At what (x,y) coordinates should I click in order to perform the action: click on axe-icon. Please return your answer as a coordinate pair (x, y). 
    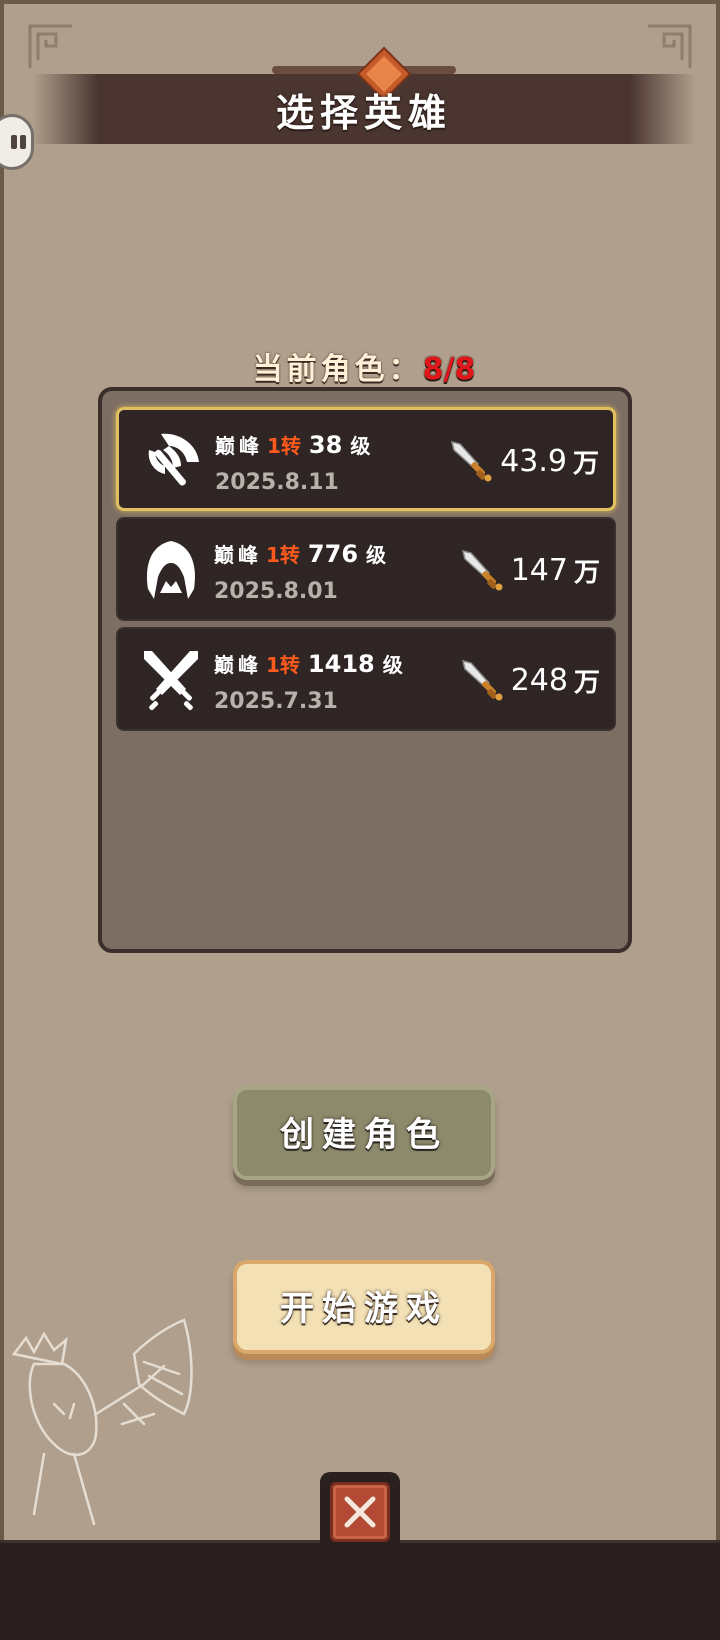
    Looking at the image, I should click on (173, 459).